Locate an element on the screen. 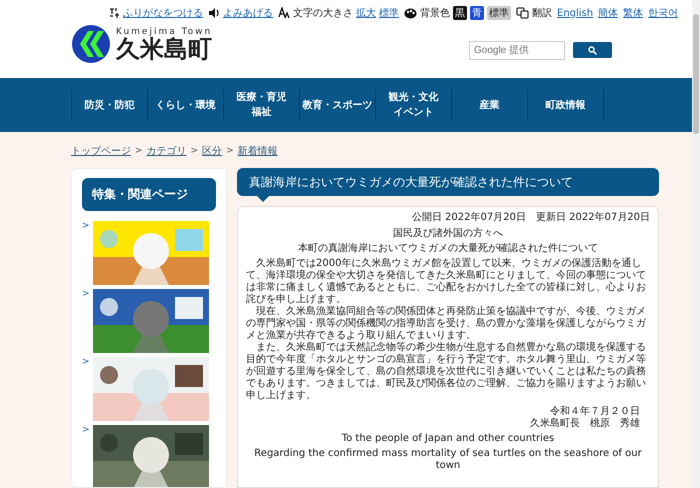  translate-label: 翻訳 is located at coordinates (542, 13).